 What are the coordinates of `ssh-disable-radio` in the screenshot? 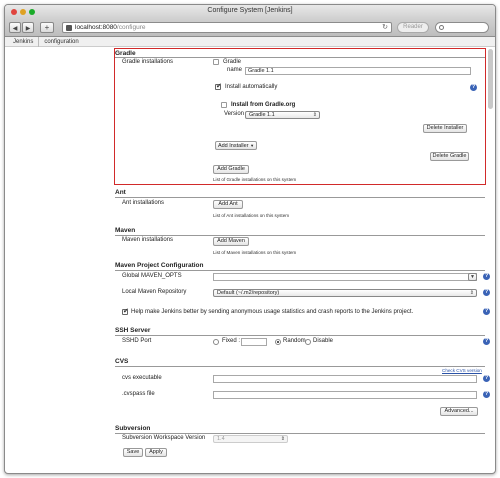 It's located at (308, 342).